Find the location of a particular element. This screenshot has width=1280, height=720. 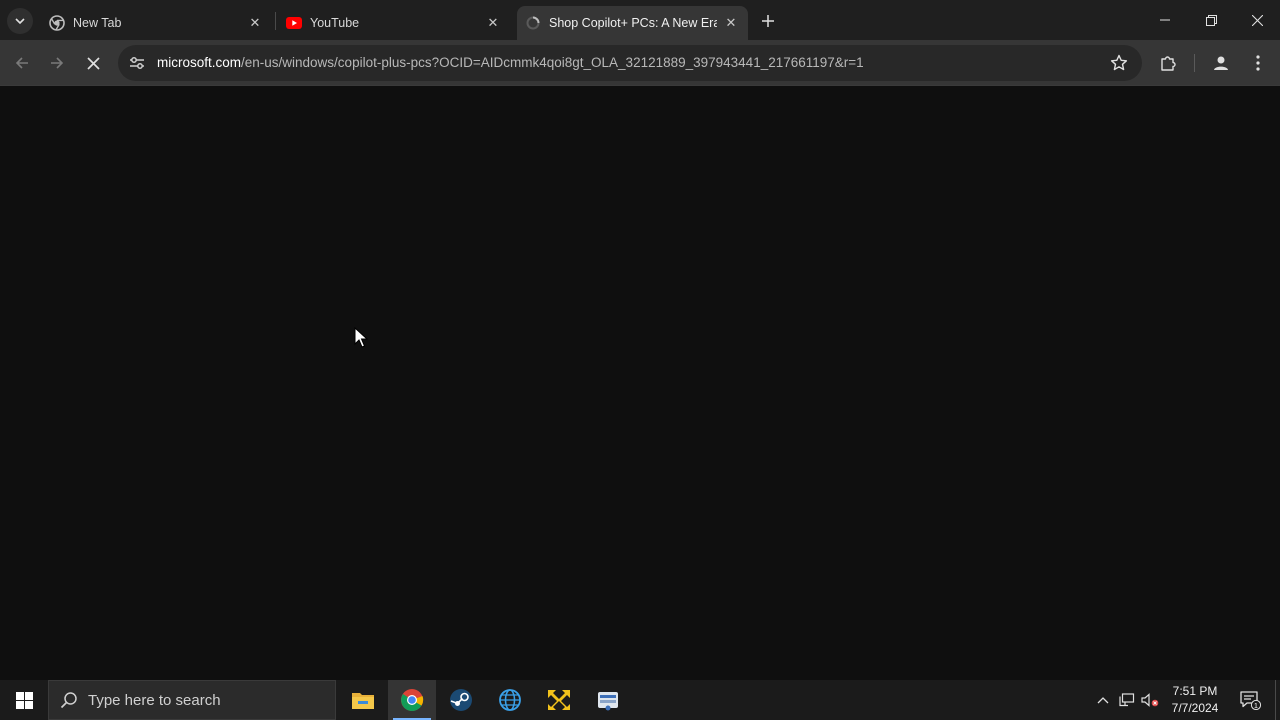

volume-muted-icon is located at coordinates (1150, 700).